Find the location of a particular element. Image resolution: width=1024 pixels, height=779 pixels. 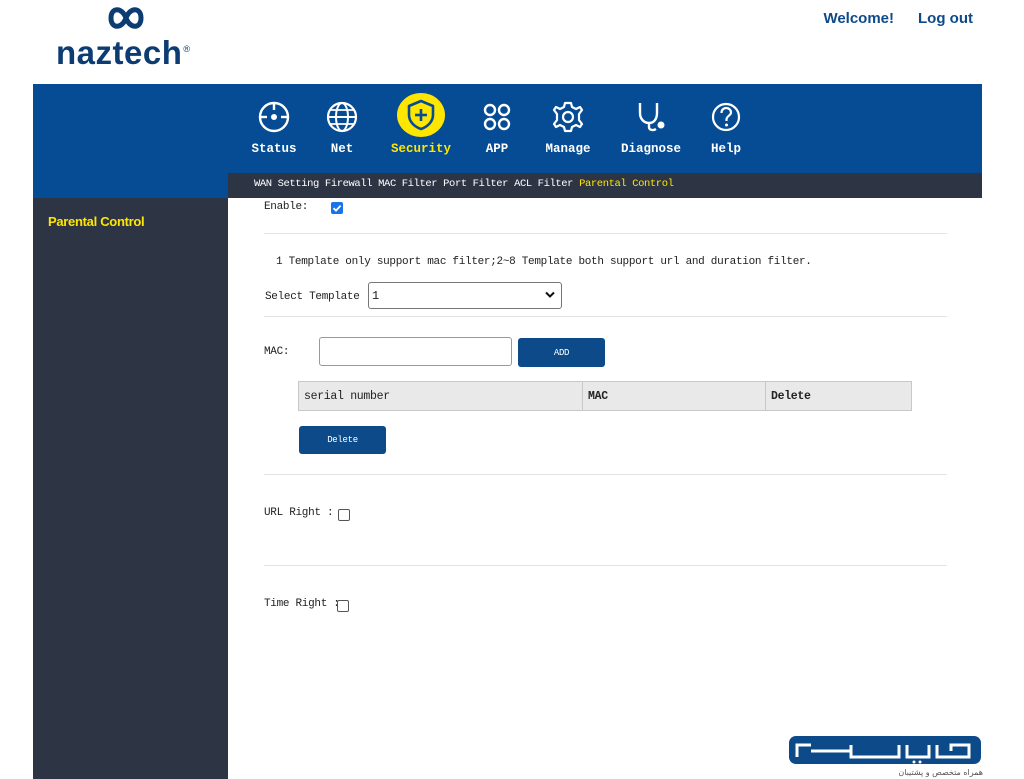

gear-icon is located at coordinates (568, 117).